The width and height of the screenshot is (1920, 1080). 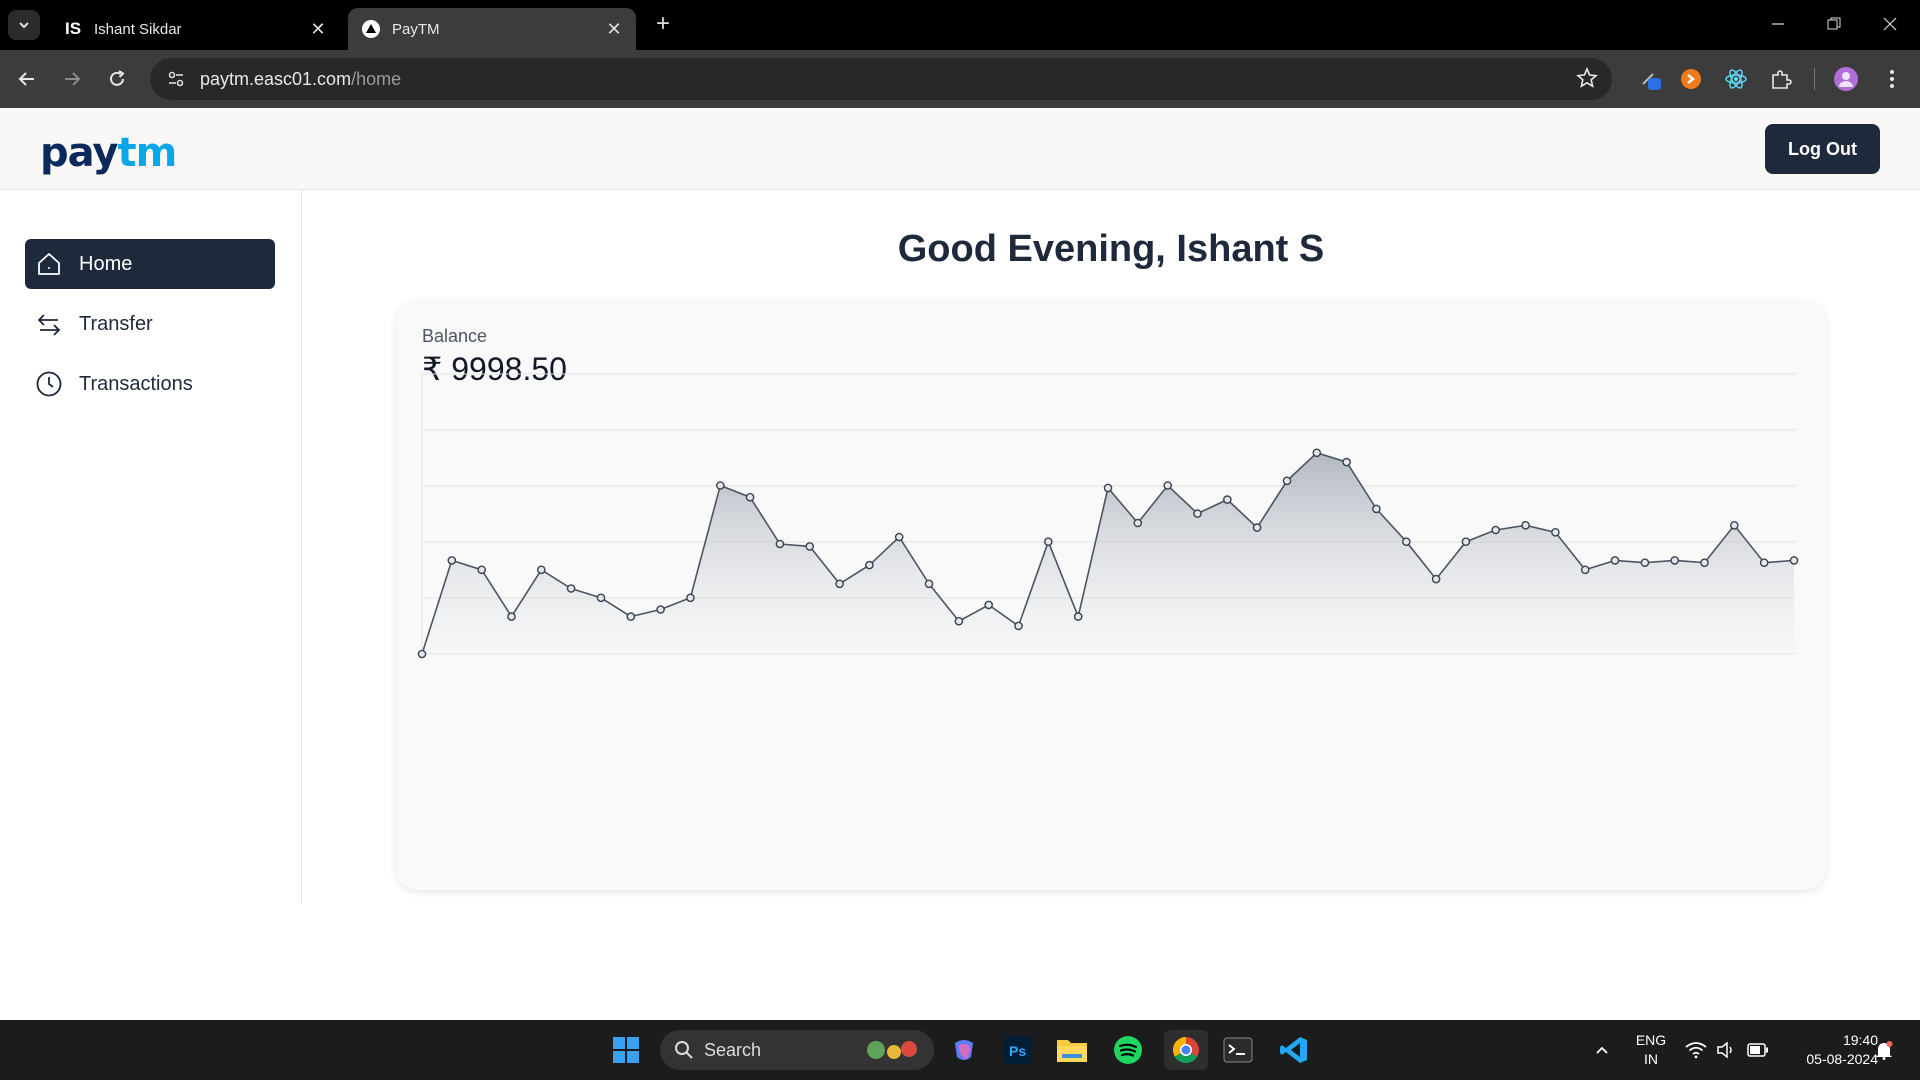 What do you see at coordinates (1294, 1050) in the screenshot?
I see `vscode-icon` at bounding box center [1294, 1050].